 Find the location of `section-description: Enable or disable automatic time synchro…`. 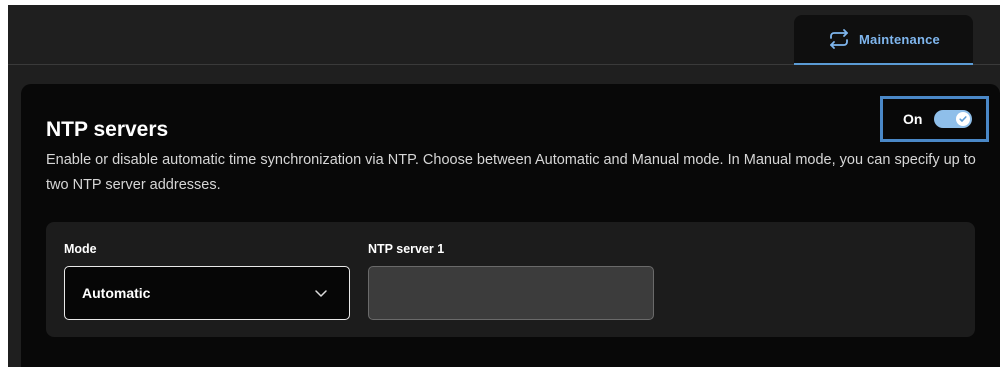

section-description: Enable or disable automatic time synchro… is located at coordinates (511, 172).